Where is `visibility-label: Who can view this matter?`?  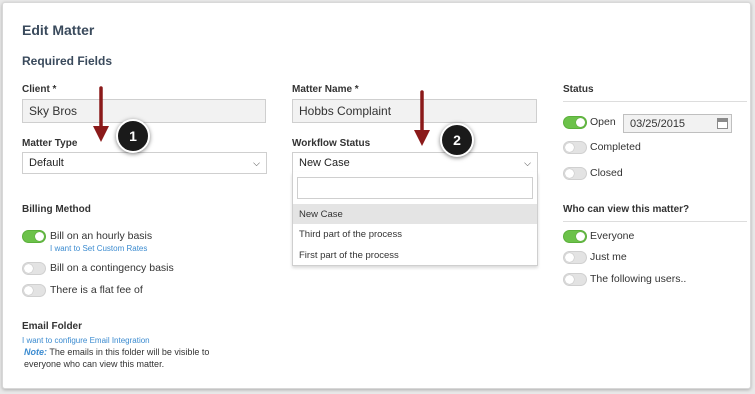 visibility-label: Who can view this matter? is located at coordinates (626, 209).